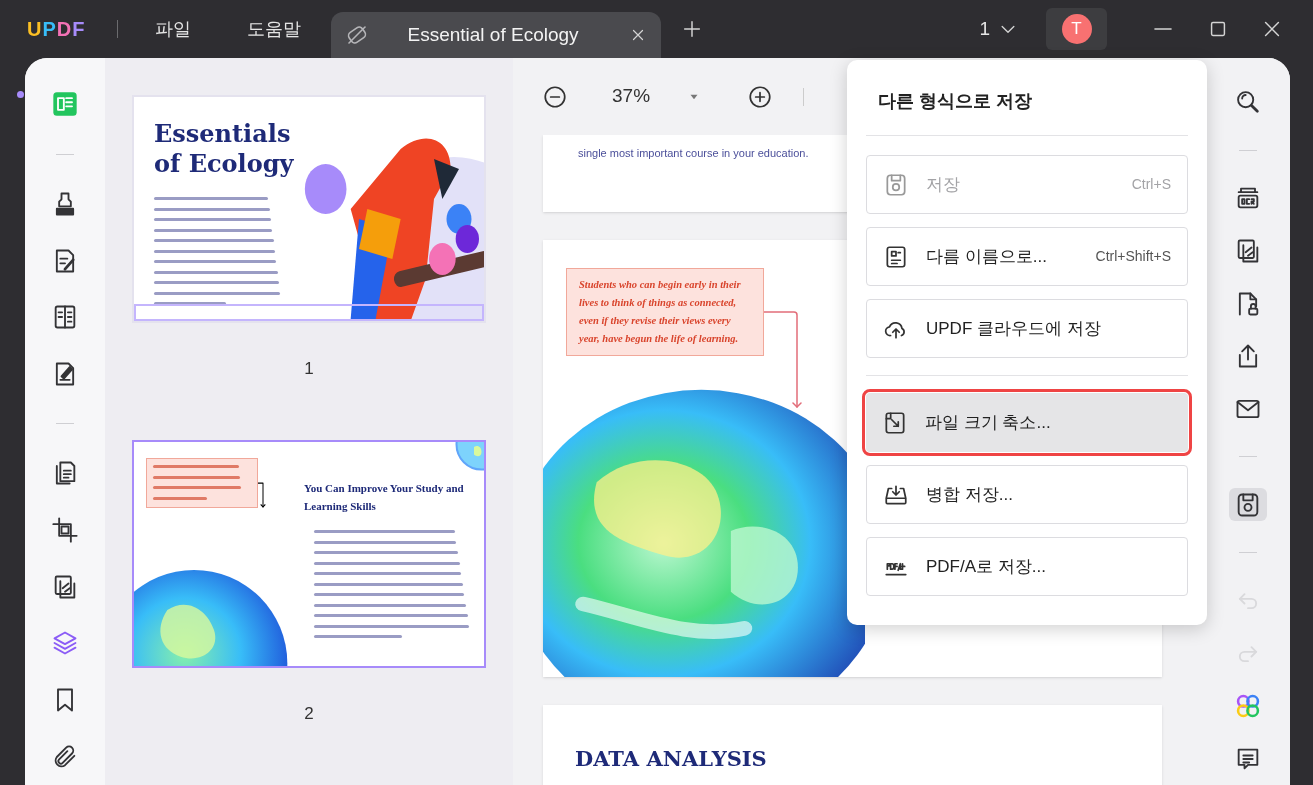 This screenshot has width=1313, height=785. What do you see at coordinates (631, 96) in the screenshot?
I see `zoom-level: 37%` at bounding box center [631, 96].